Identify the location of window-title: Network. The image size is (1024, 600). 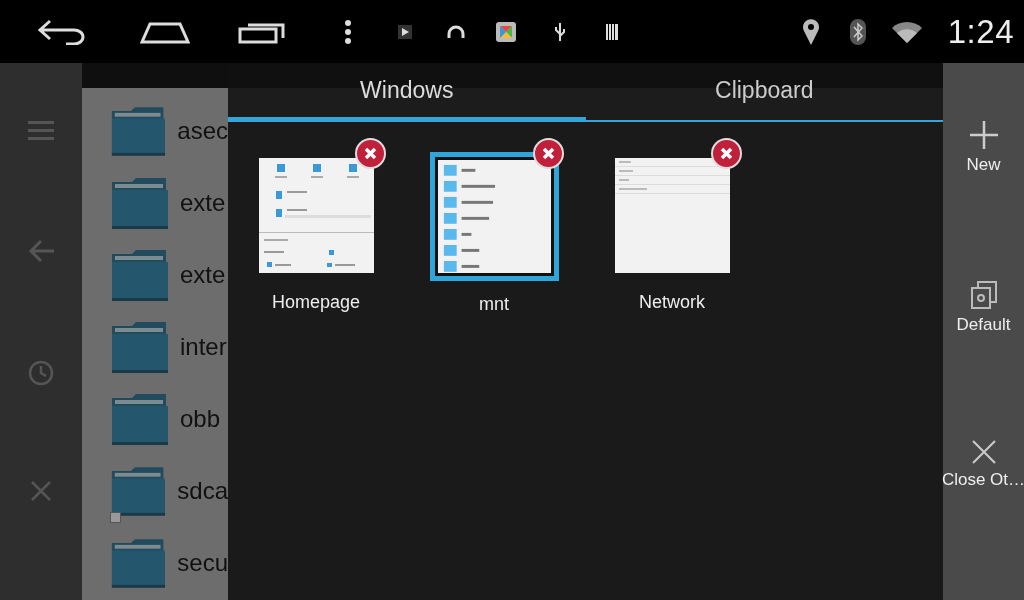
(672, 302).